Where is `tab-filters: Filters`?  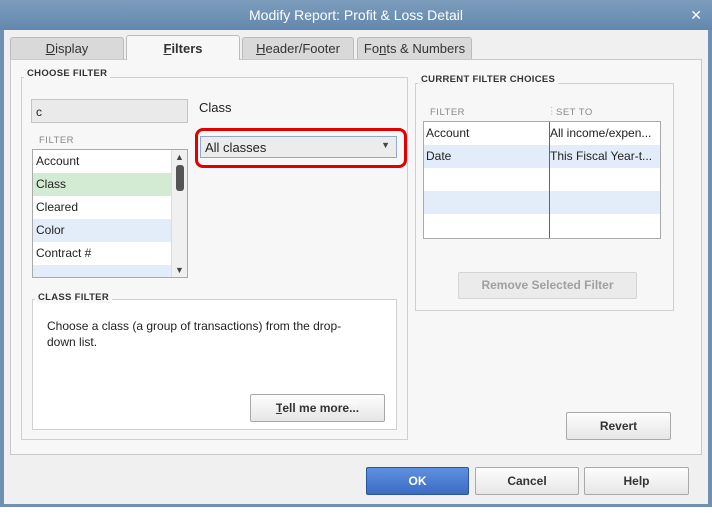
tab-filters: Filters is located at coordinates (183, 47).